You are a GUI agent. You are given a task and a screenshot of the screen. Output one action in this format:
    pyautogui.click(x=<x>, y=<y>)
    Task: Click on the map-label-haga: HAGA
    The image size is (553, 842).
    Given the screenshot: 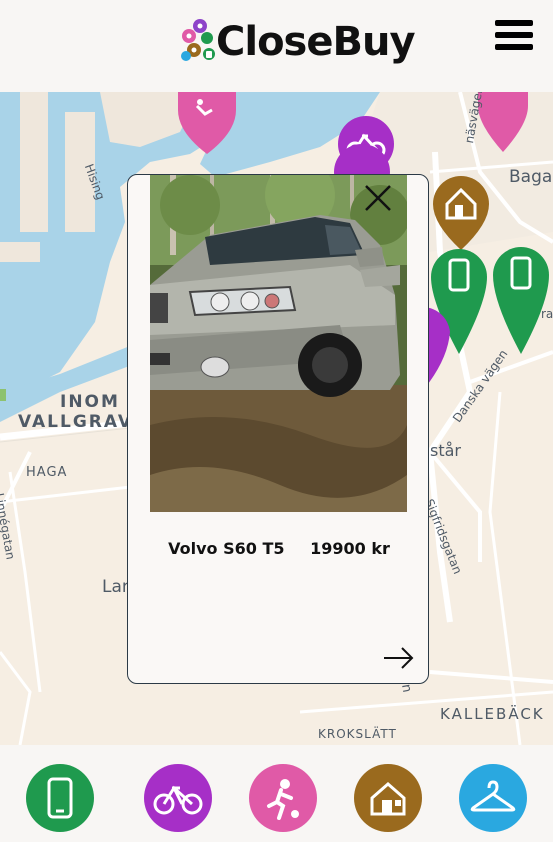 What is the action you would take?
    pyautogui.click(x=47, y=472)
    